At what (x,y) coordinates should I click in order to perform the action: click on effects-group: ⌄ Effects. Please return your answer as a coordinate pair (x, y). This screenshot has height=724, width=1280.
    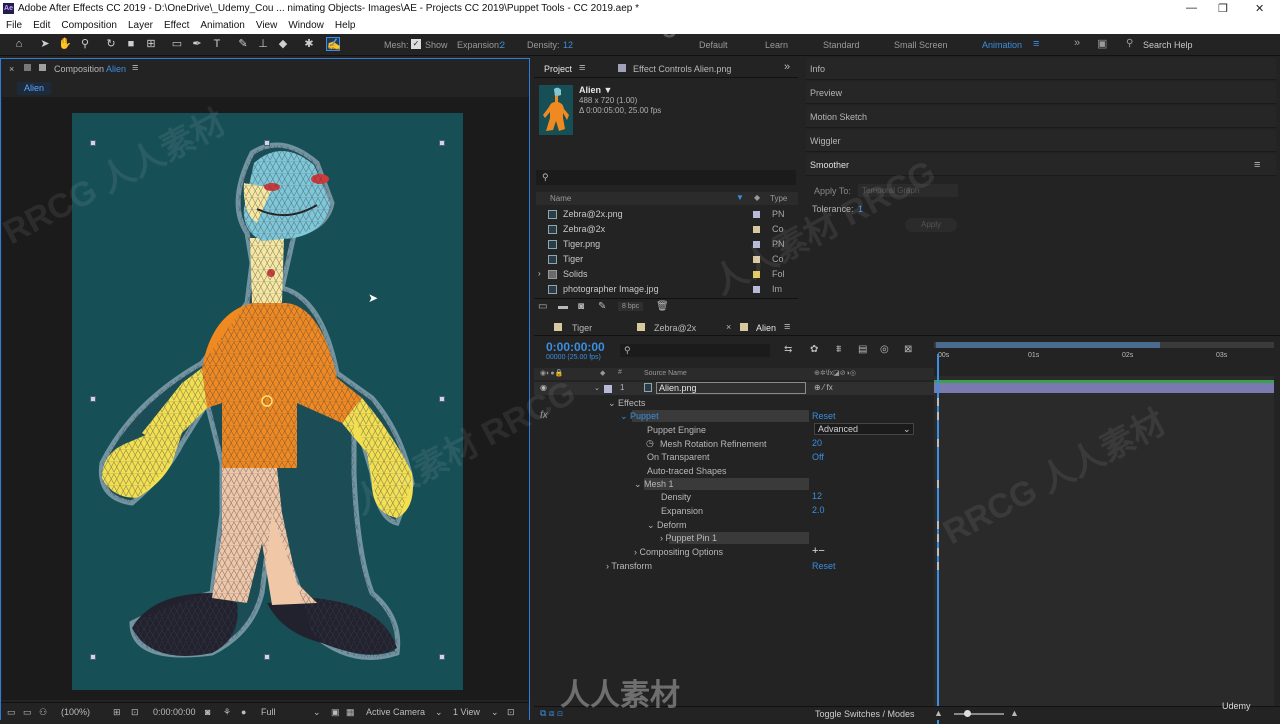
    Looking at the image, I should click on (626, 403).